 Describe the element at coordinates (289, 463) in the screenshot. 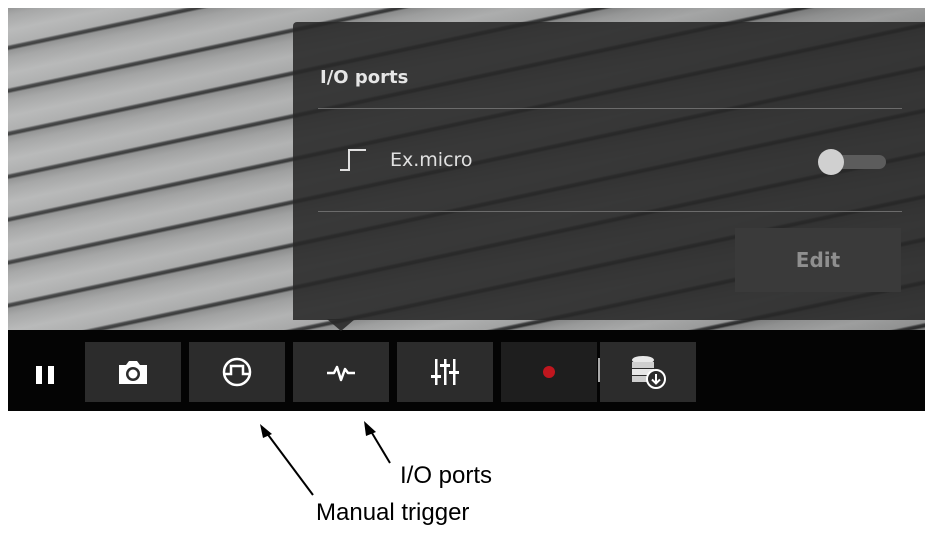

I see `manual-trigger-arrow` at that location.